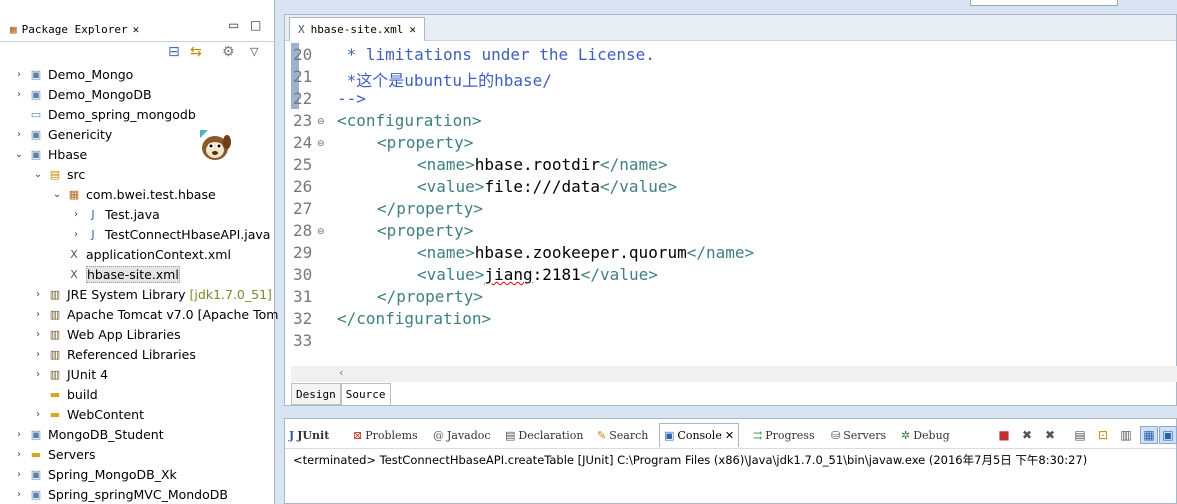 This screenshot has height=504, width=1177. Describe the element at coordinates (116, 274) in the screenshot. I see `tree-item-hbase-site: X hbase-site.xml` at that location.